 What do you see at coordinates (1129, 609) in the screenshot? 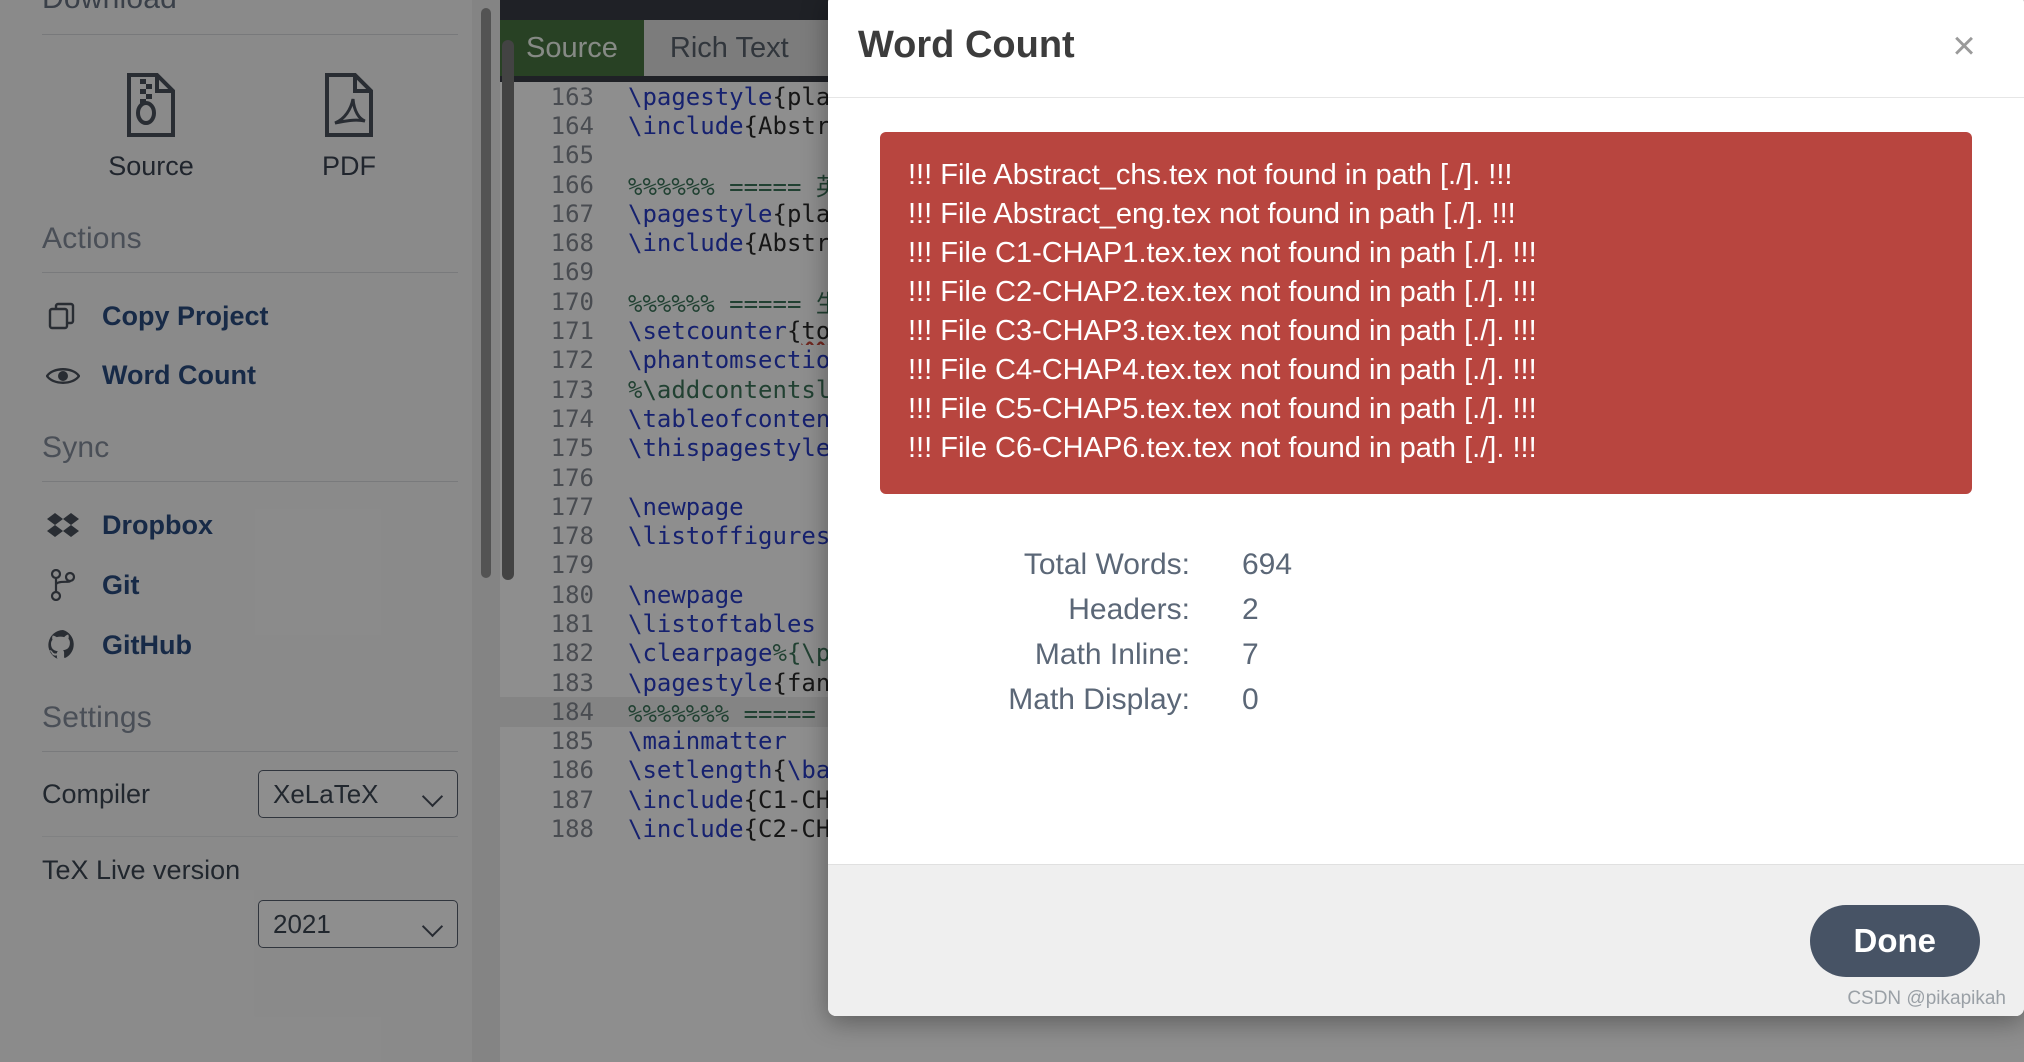
I see `stat-label: Headers:` at bounding box center [1129, 609].